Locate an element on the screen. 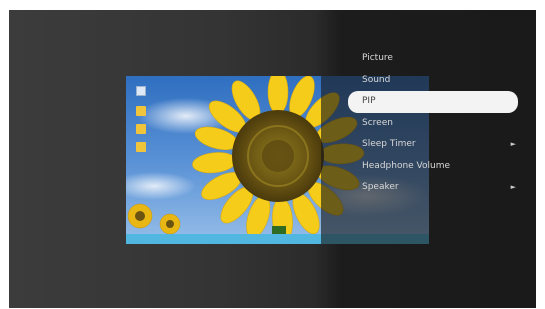 The width and height of the screenshot is (545, 309). menu-item-headphone-volume: Headphone Volume is located at coordinates (433, 167).